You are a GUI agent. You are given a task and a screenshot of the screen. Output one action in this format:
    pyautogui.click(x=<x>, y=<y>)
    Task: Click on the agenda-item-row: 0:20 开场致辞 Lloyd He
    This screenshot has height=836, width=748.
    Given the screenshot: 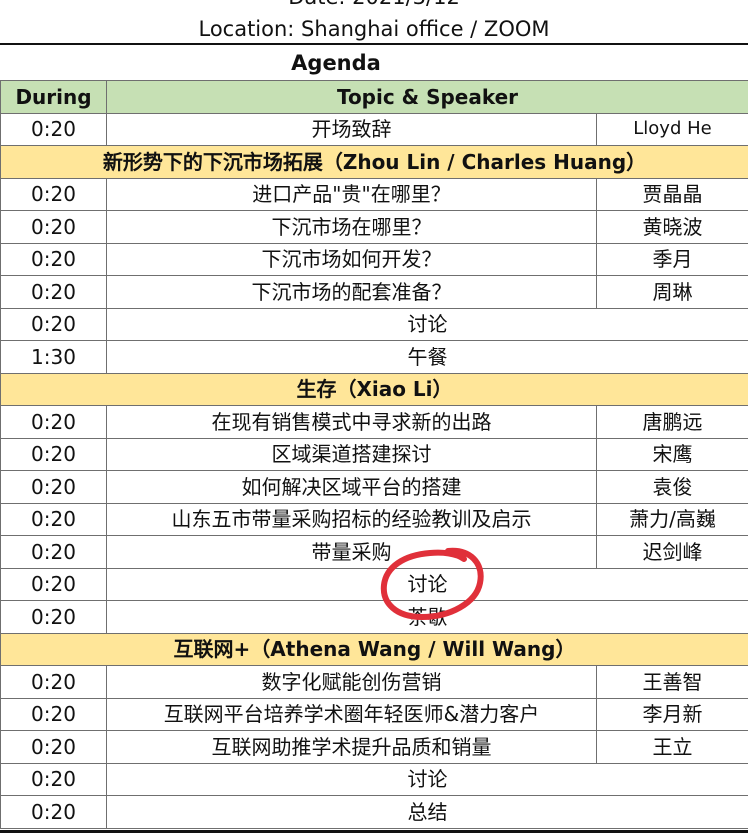 What is the action you would take?
    pyautogui.click(x=374, y=129)
    